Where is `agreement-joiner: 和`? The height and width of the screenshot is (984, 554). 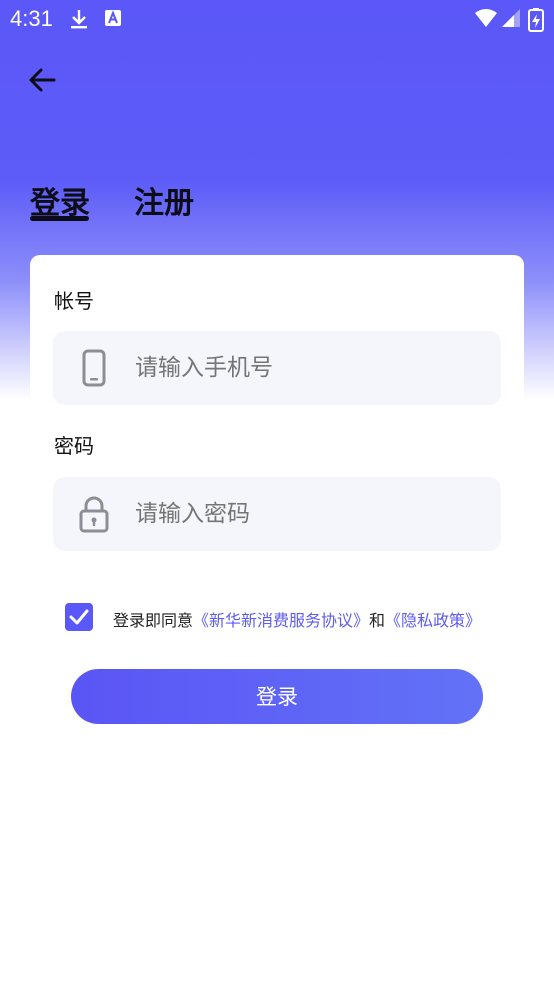 agreement-joiner: 和 is located at coordinates (377, 620).